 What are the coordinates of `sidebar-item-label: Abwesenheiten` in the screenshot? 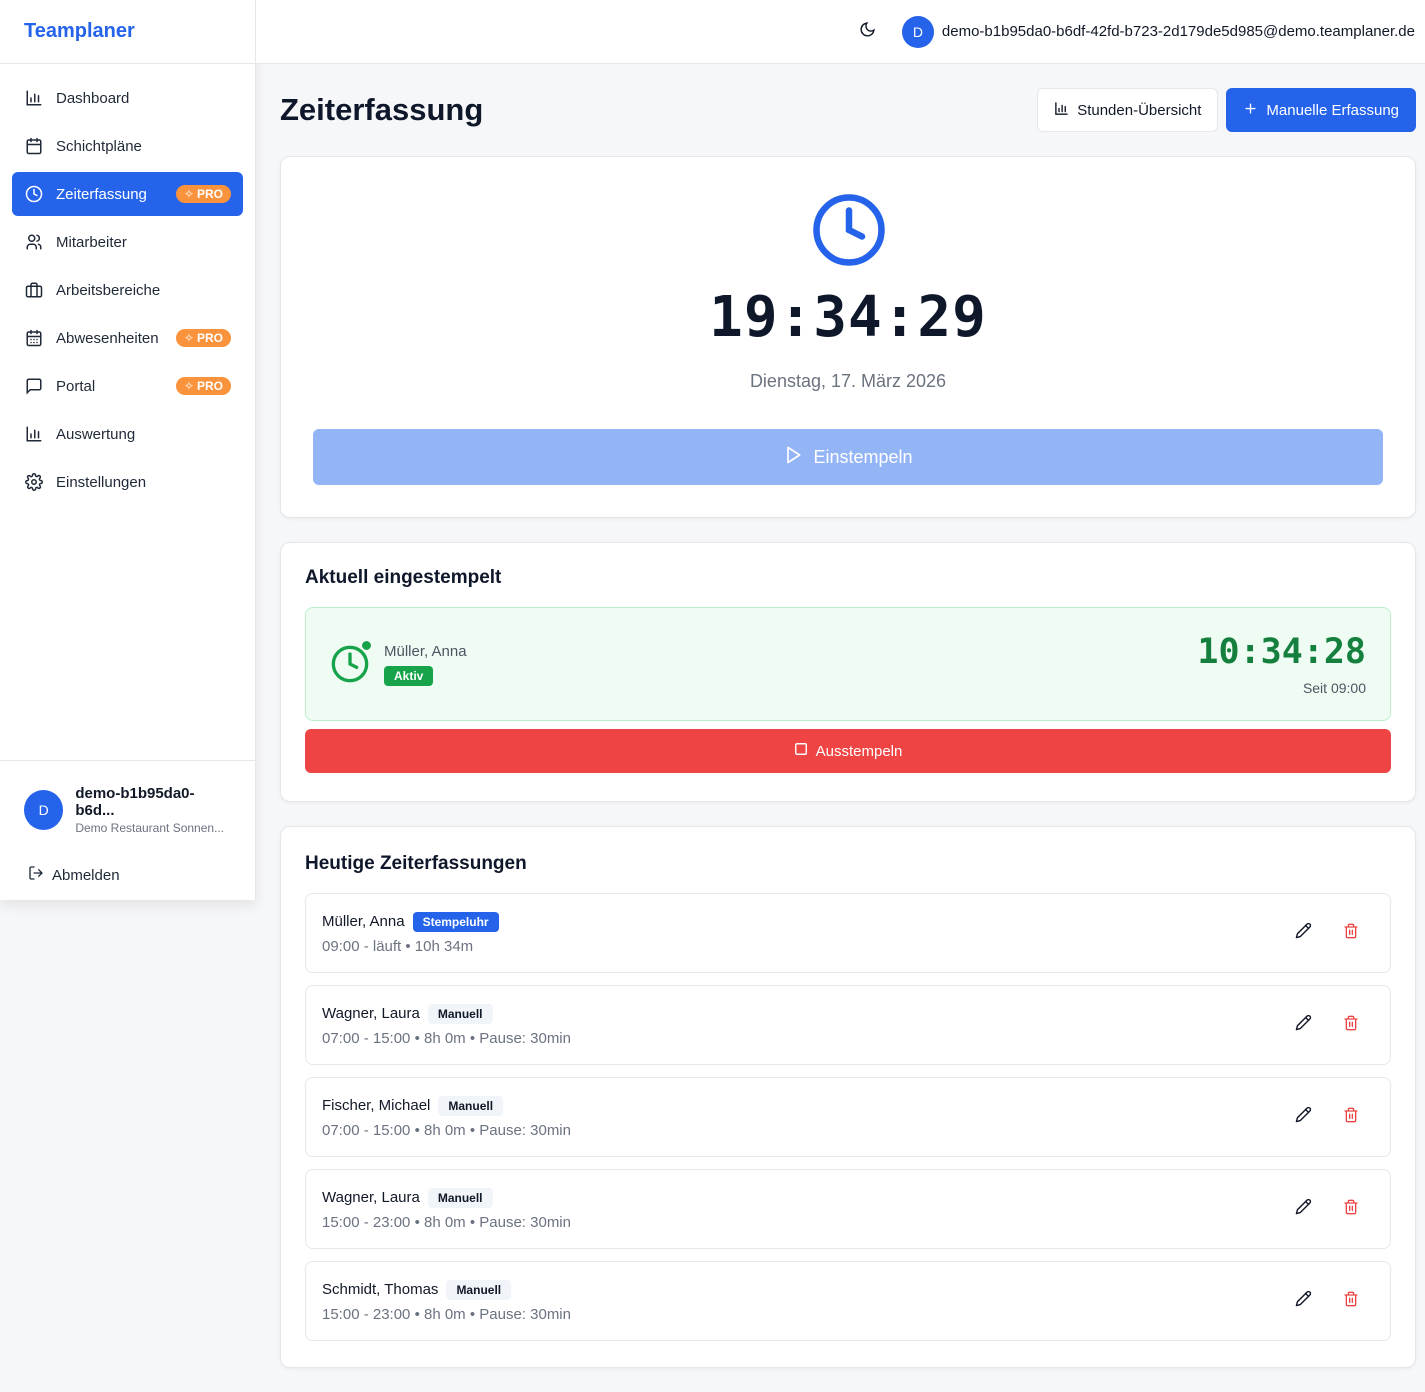 It's located at (107, 338).